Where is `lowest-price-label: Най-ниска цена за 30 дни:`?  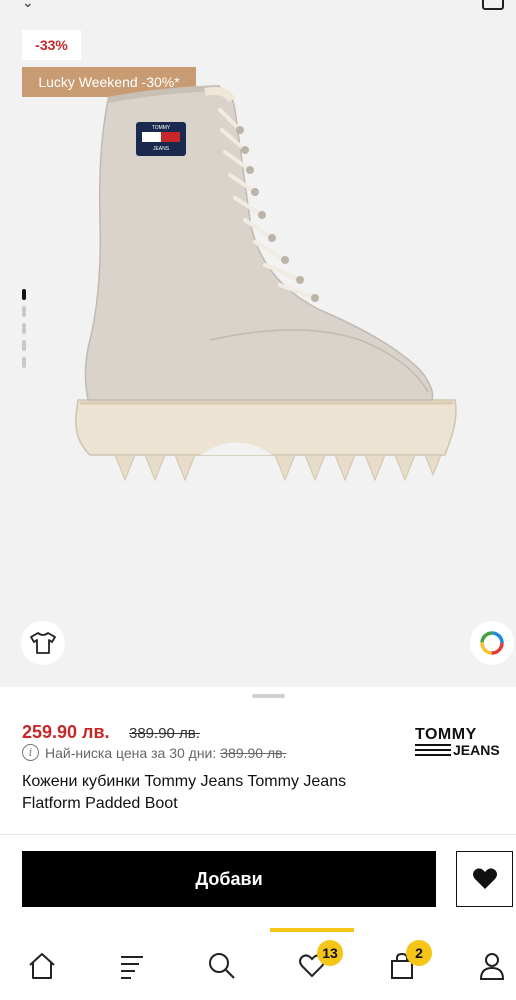
lowest-price-label: Най-ниска цена за 30 дни: is located at coordinates (131, 752).